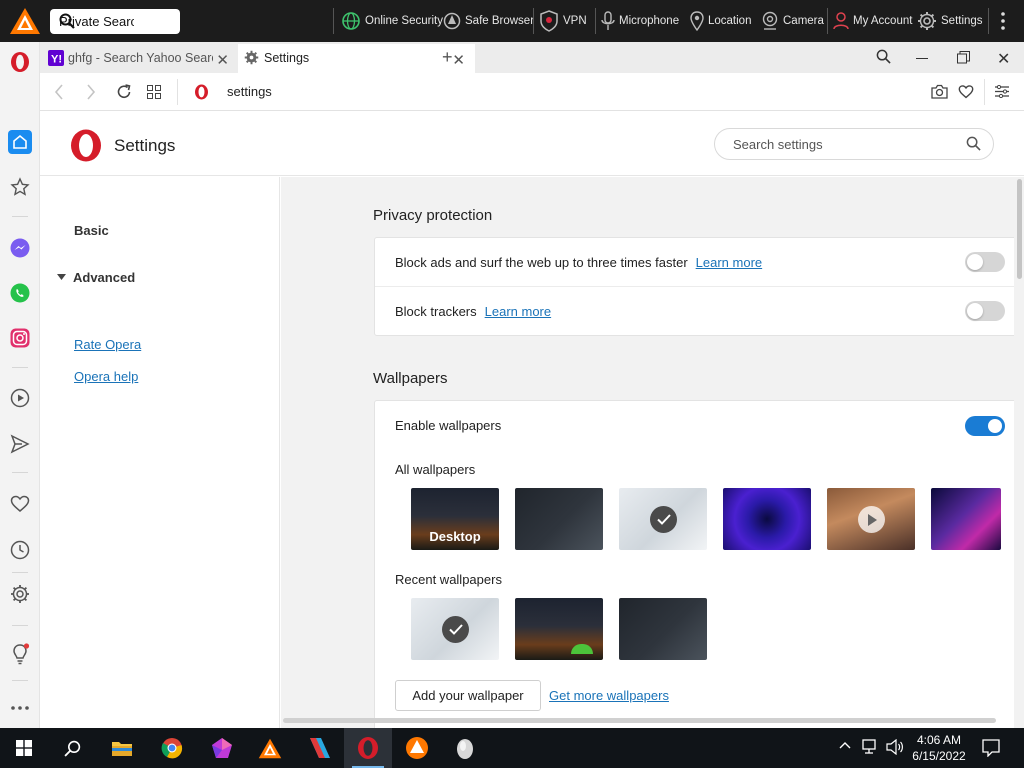 The width and height of the screenshot is (1024, 768). What do you see at coordinates (854, 144) in the screenshot?
I see `settings-search-box: Search settings` at bounding box center [854, 144].